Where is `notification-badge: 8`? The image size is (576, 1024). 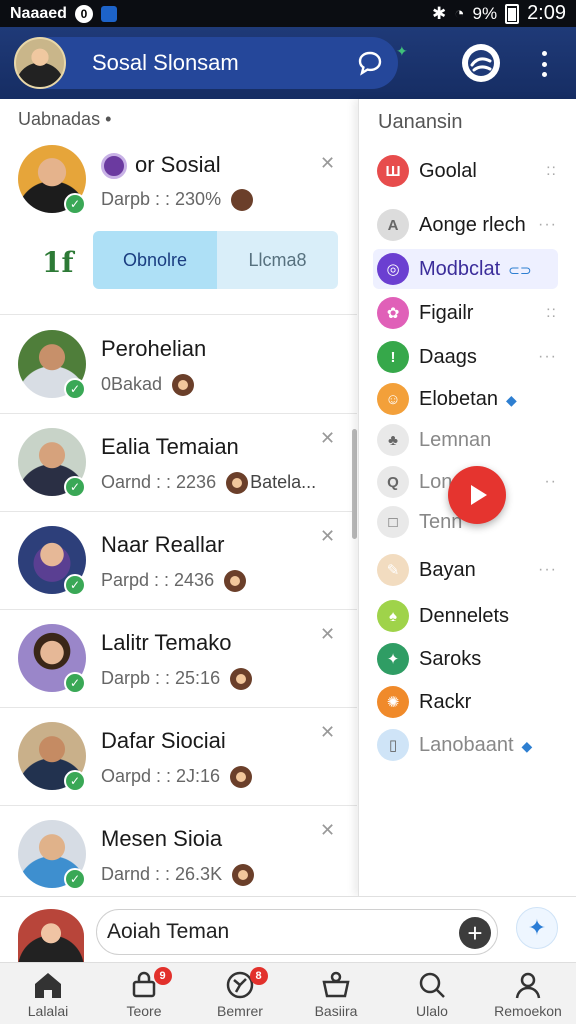 notification-badge: 8 is located at coordinates (258, 976).